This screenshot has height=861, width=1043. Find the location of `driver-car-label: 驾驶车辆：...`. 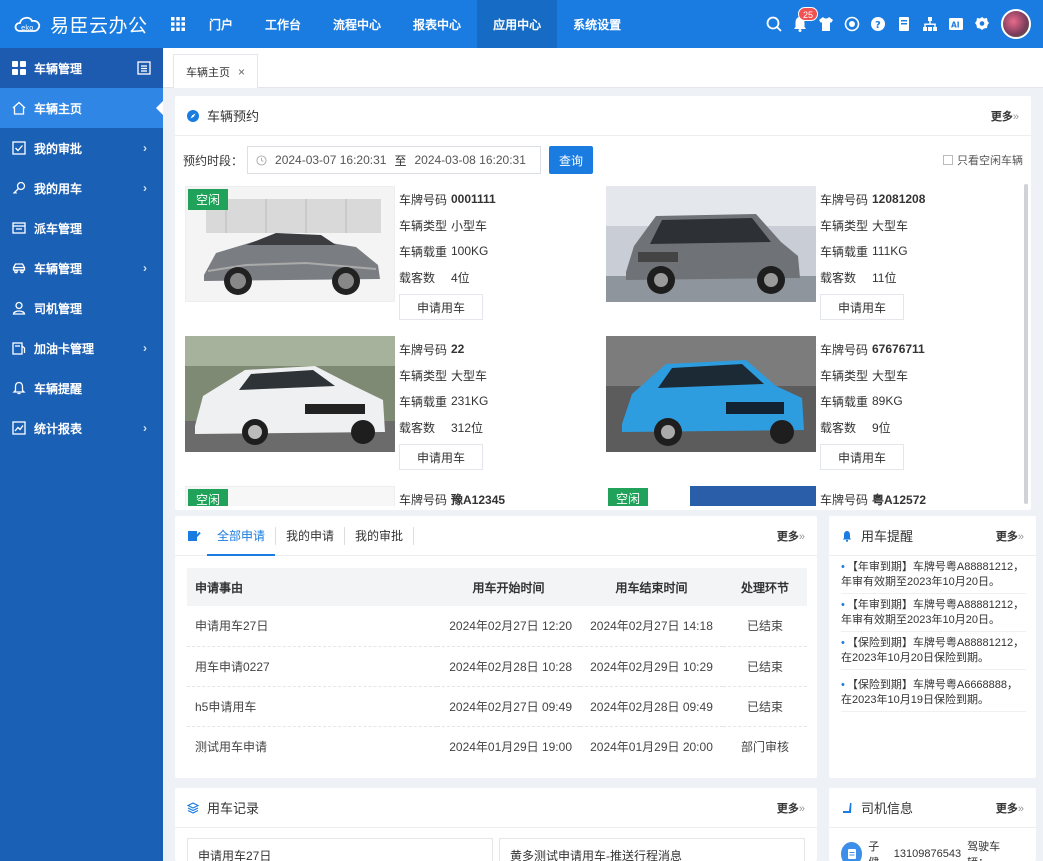

driver-car-label: 驾驶车辆：... is located at coordinates (984, 851).